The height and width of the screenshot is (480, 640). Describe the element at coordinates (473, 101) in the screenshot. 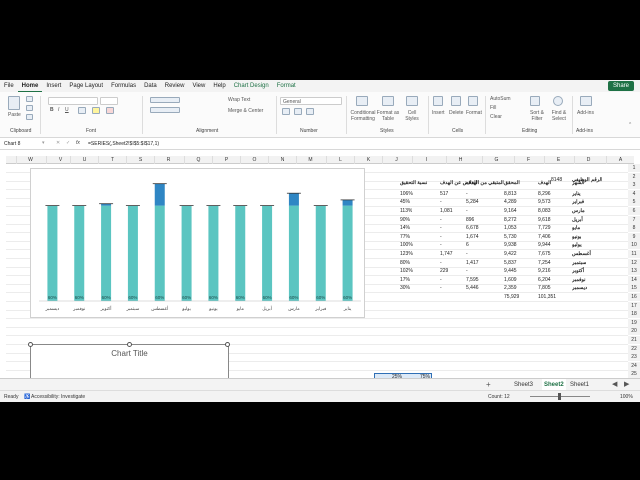

I see `format-cells-icon` at that location.